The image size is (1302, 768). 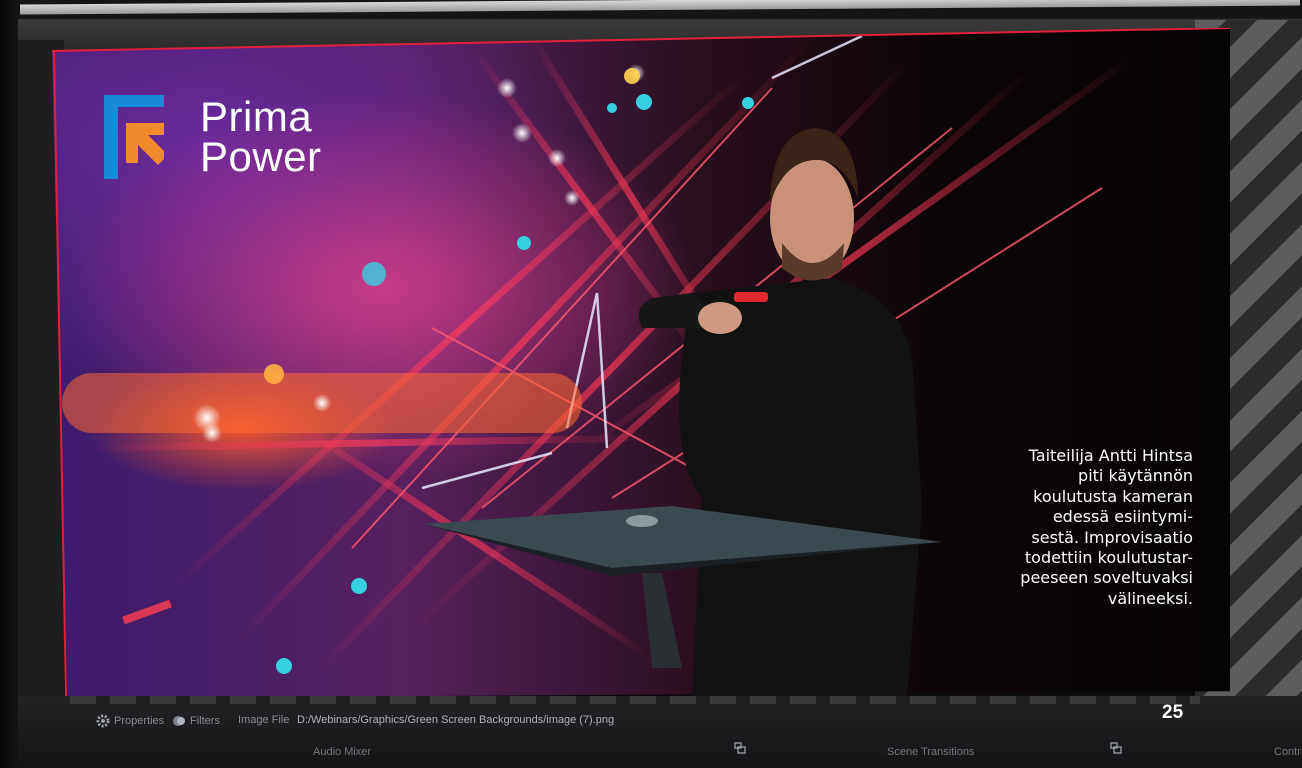 I want to click on monitor-bezel-left, so click(x=9, y=384).